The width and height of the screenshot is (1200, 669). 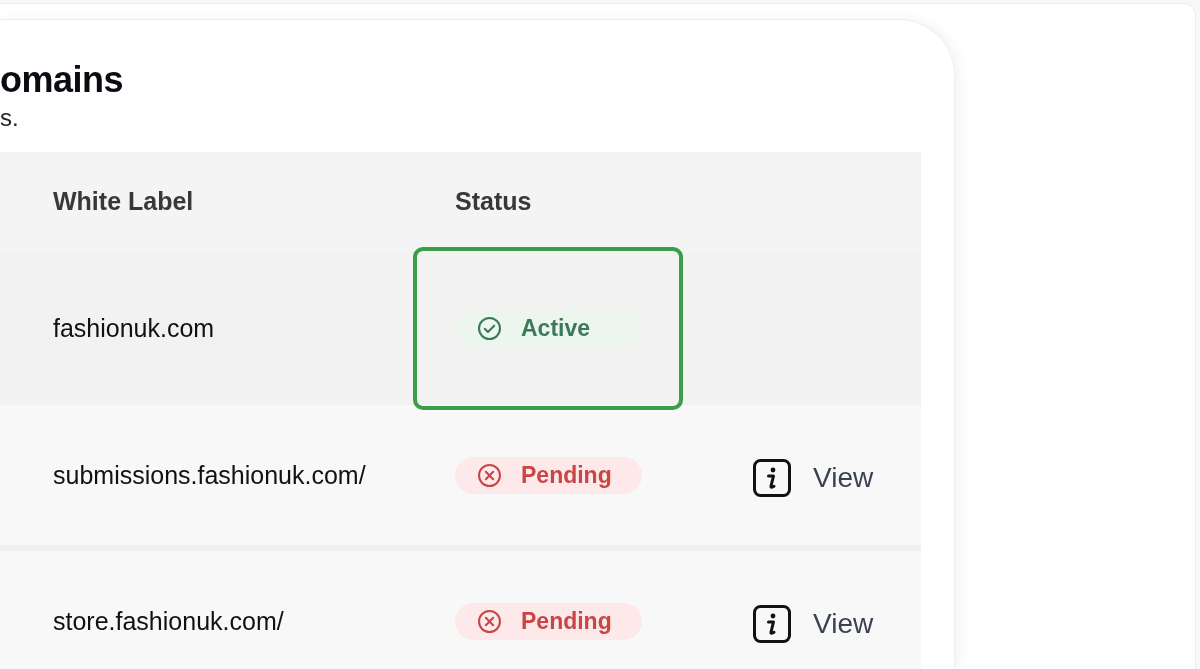 I want to click on table-row: store.fashionuk.com/ Pending View, so click(x=460, y=607).